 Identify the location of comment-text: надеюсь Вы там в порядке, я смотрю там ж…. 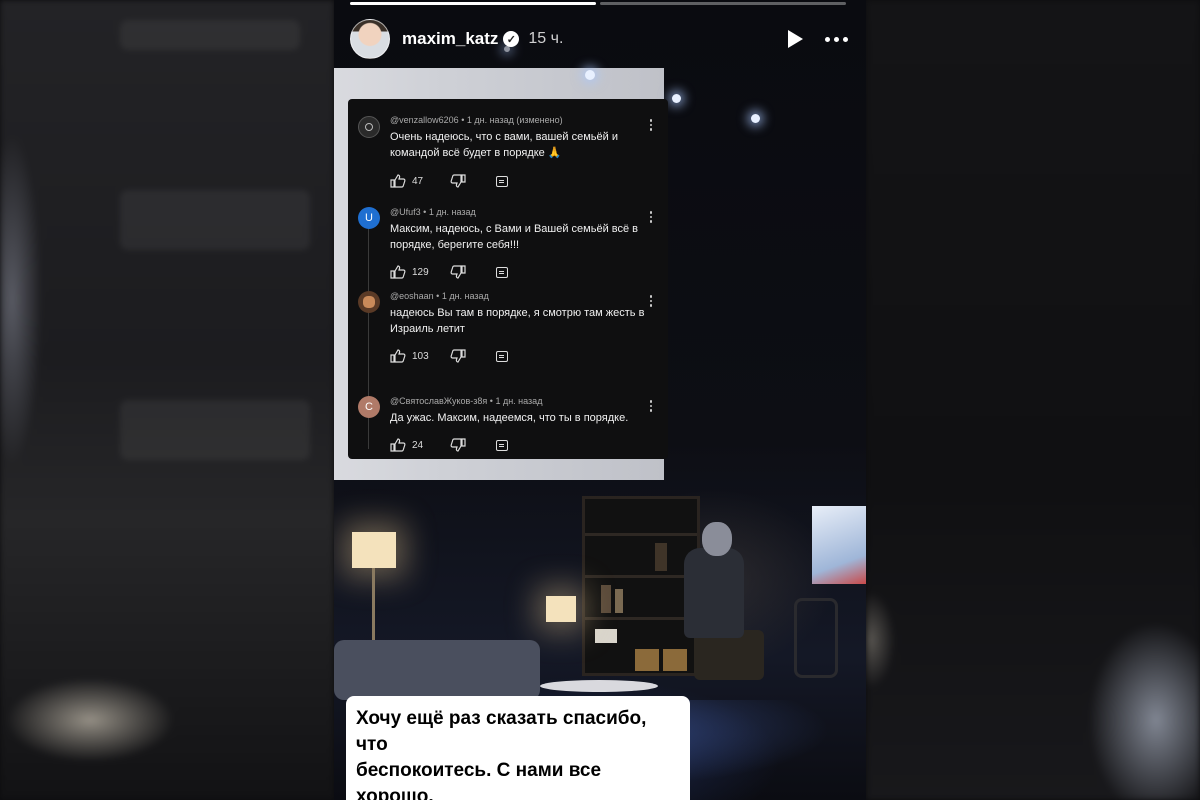
(517, 321).